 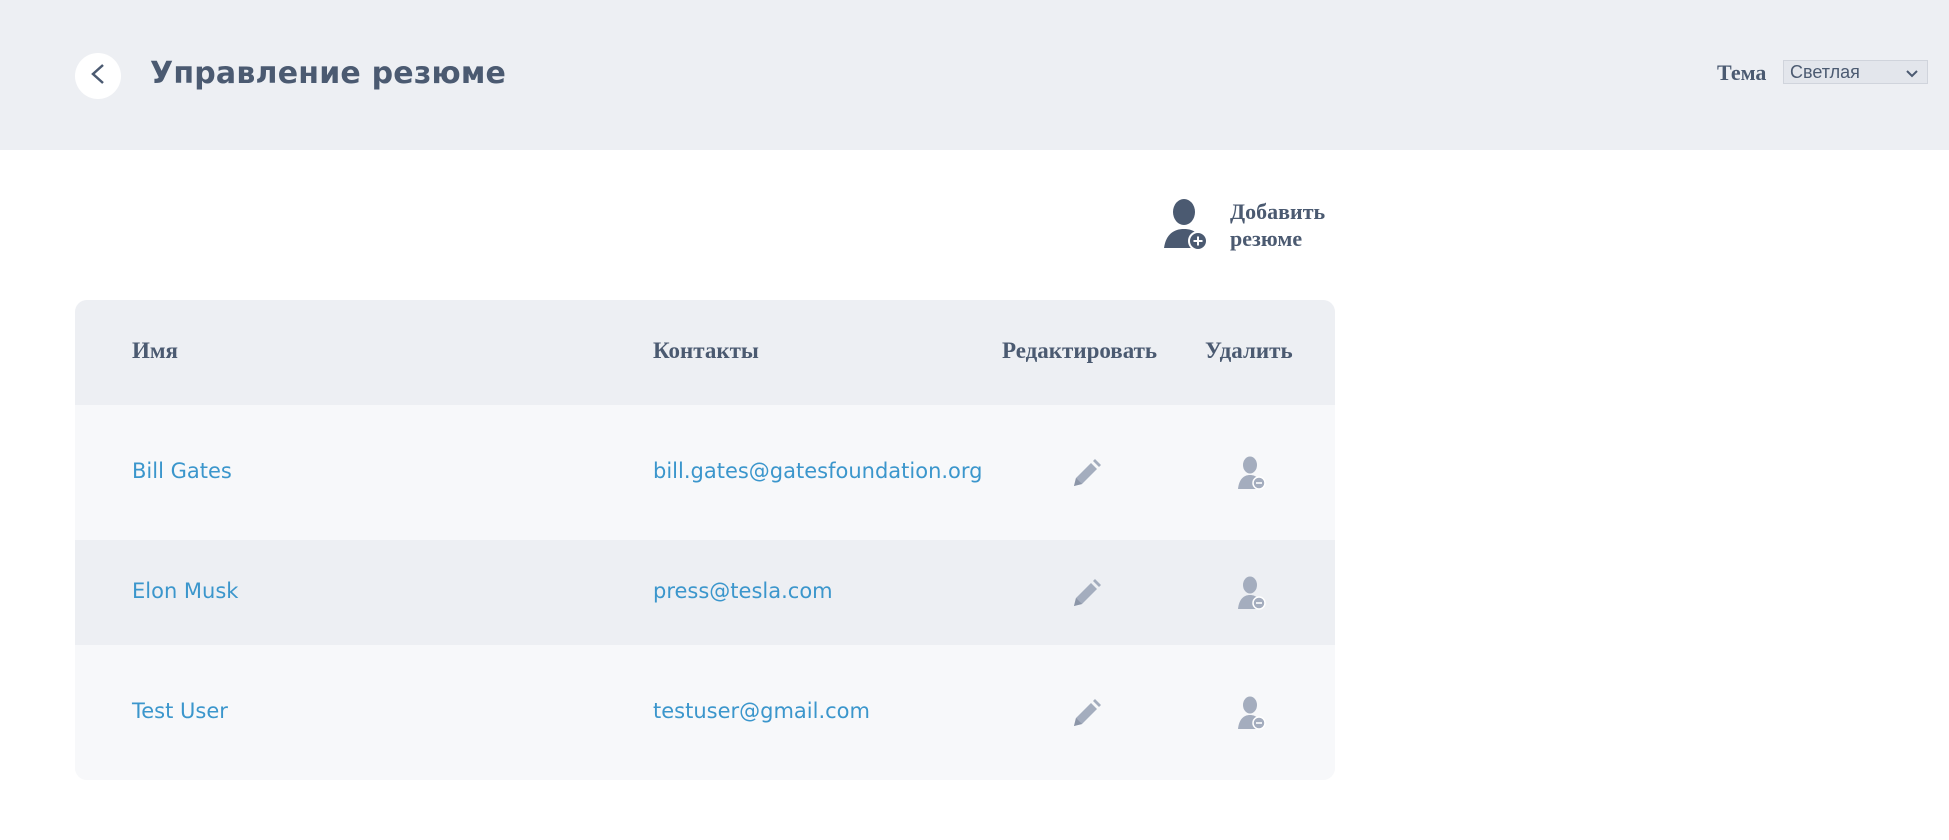 I want to click on chevron-down-icon, so click(x=1912, y=75).